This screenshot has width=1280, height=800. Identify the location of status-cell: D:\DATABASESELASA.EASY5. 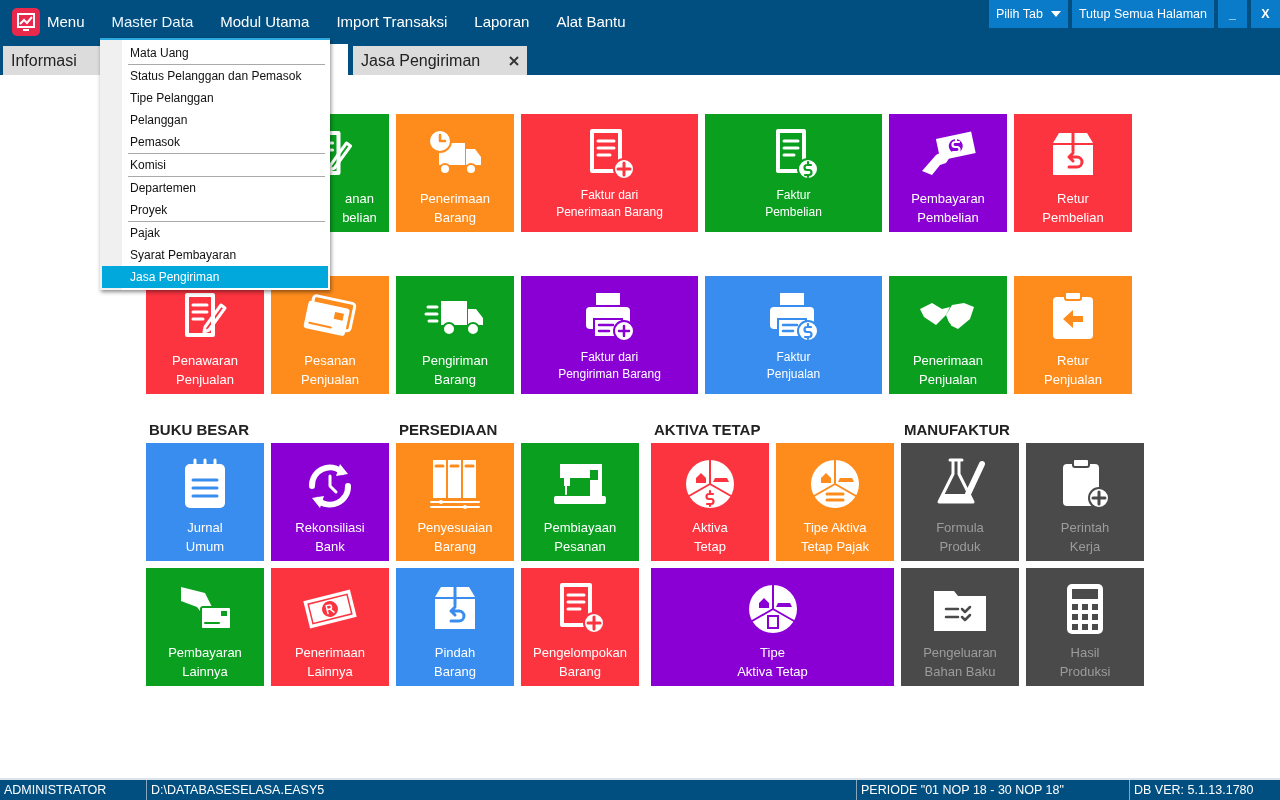
(502, 790).